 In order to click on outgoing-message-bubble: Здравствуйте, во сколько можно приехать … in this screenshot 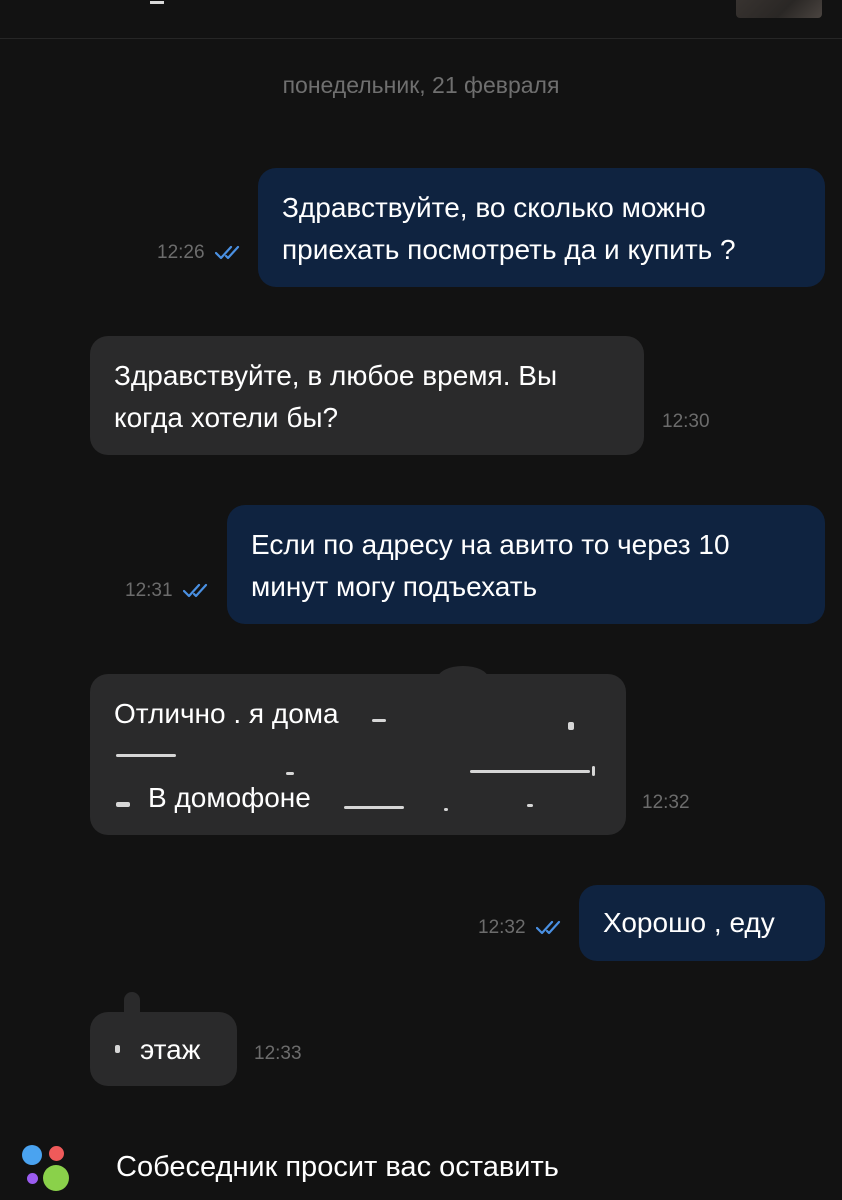, I will do `click(541, 227)`.